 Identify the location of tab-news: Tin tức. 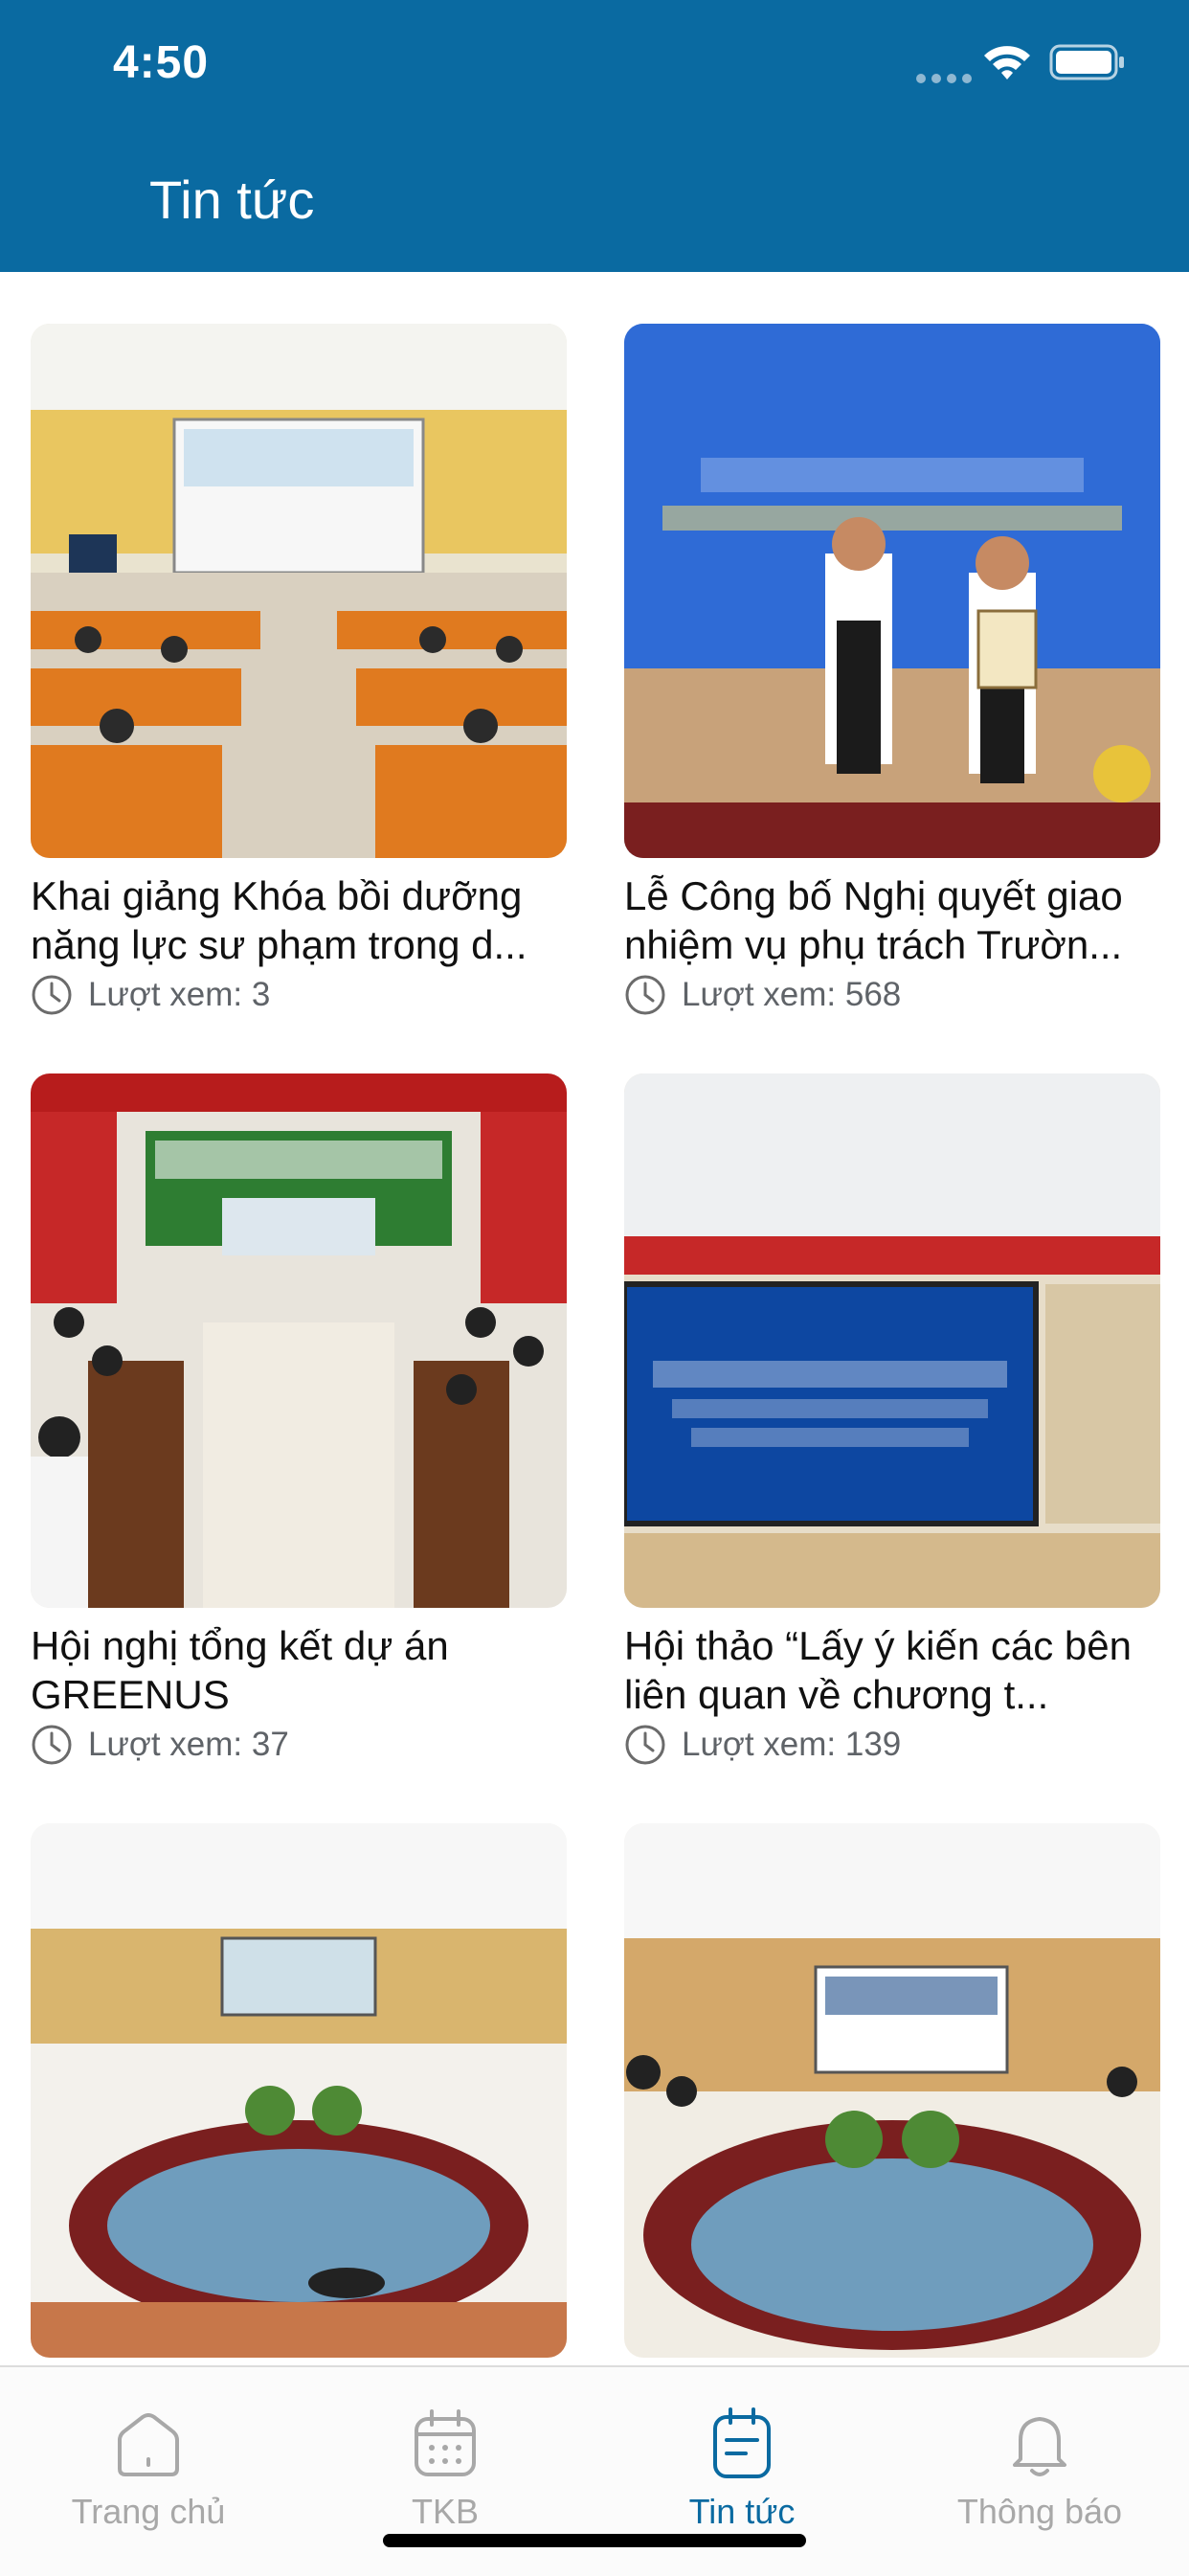
(742, 2469).